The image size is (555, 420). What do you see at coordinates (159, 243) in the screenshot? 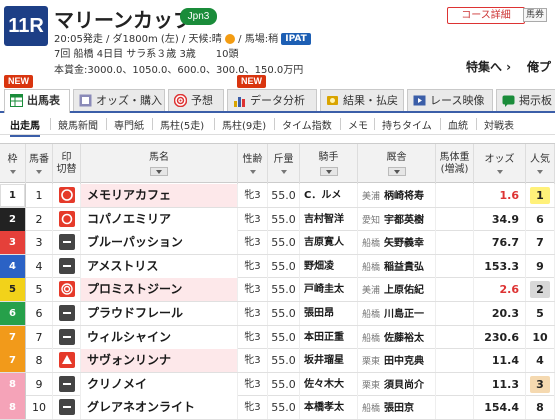
I see `horse-name: ブルーパッション` at bounding box center [159, 243].